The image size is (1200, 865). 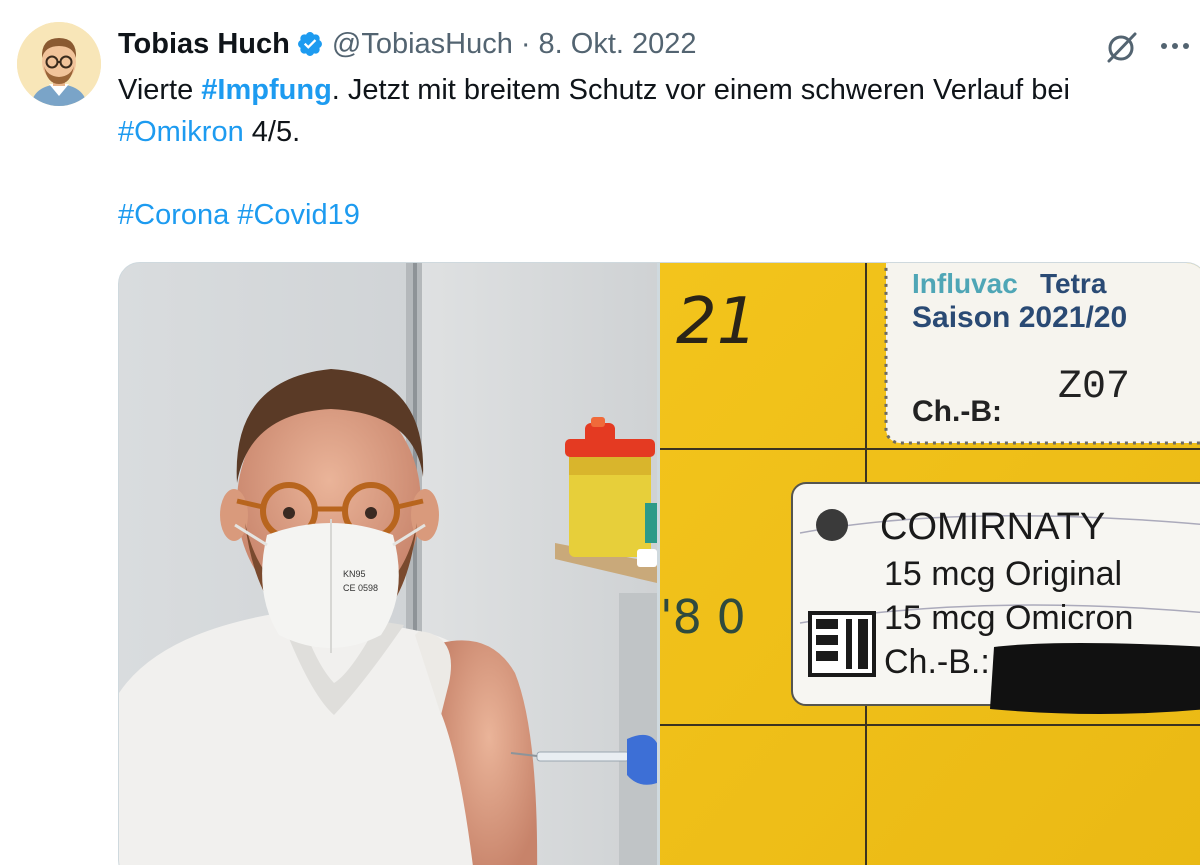 I want to click on influvac-brand: Influvac, so click(x=965, y=283).